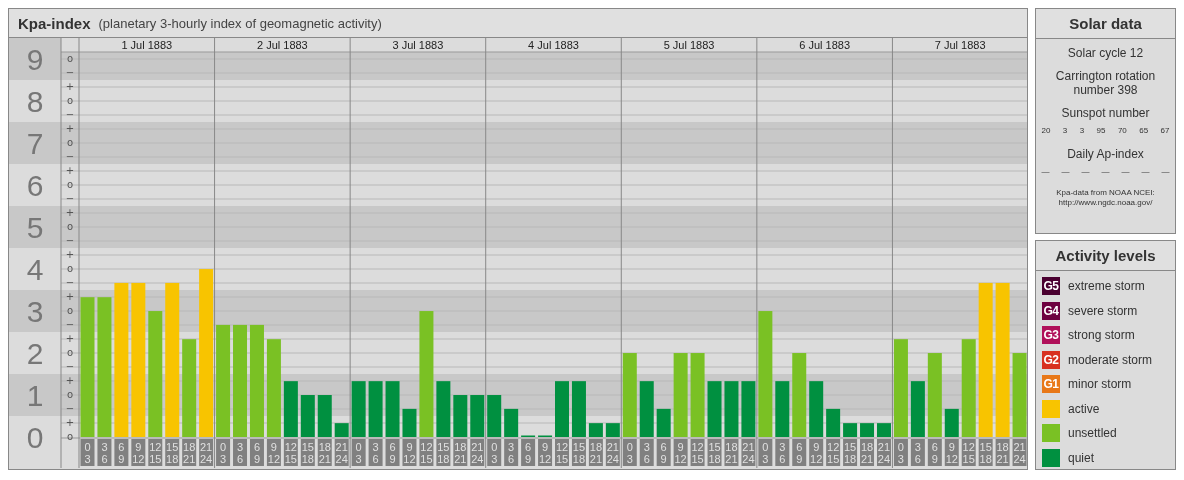  I want to click on legend-label: moderate storm, so click(1110, 359).